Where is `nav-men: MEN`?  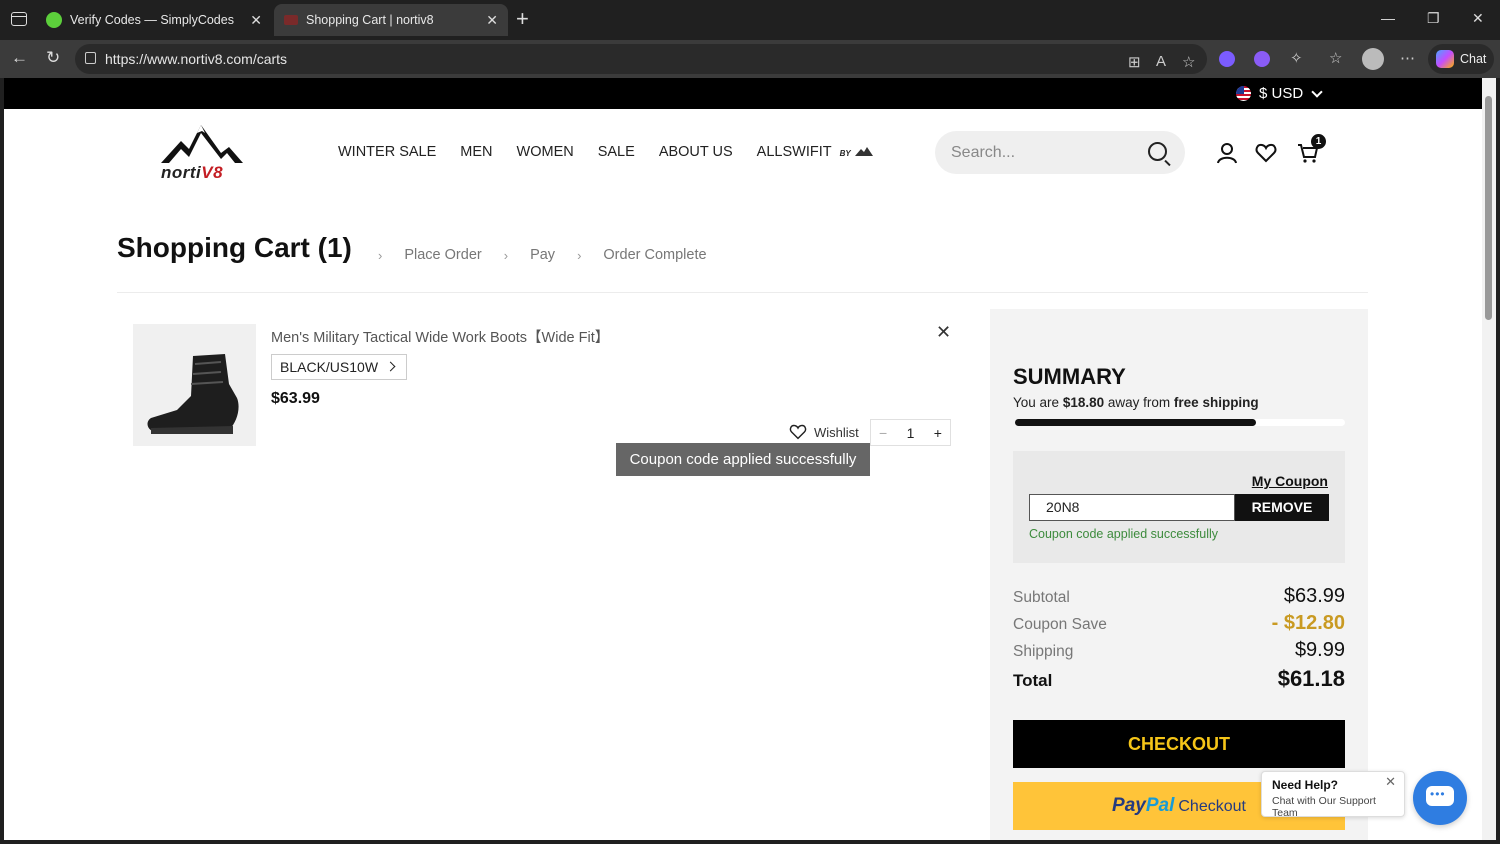 nav-men: MEN is located at coordinates (476, 152).